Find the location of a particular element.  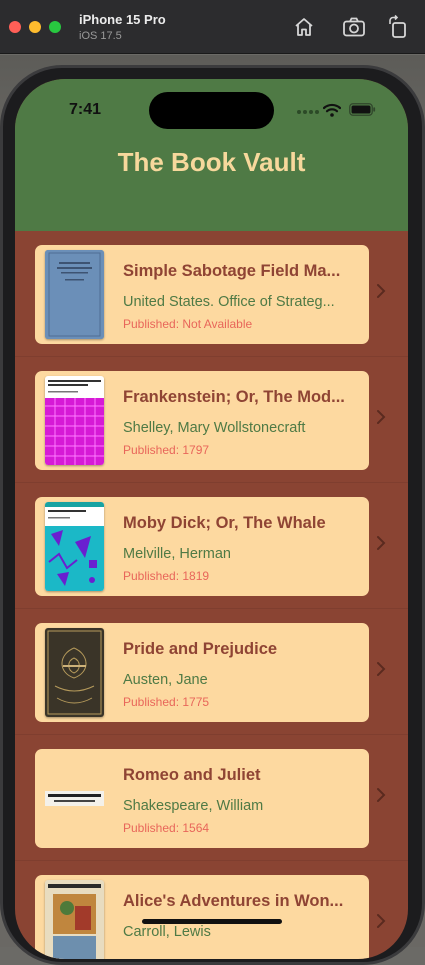

app-title: The Book Vault is located at coordinates (211, 162).